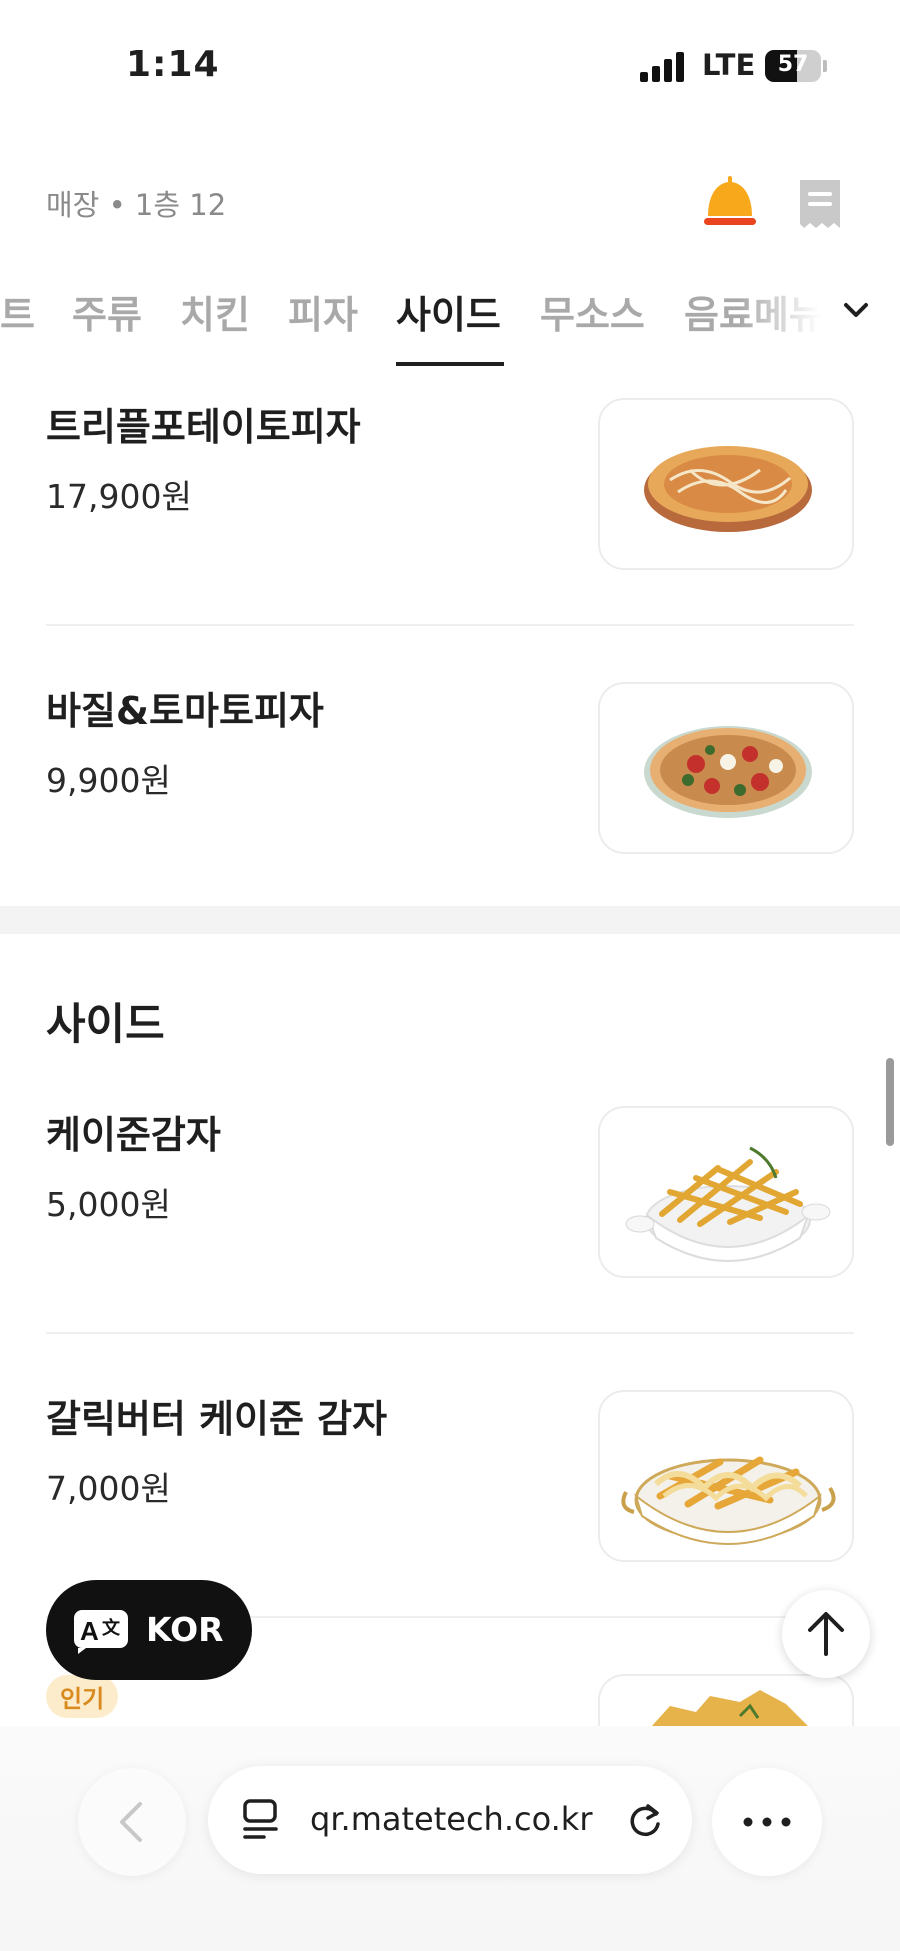  I want to click on active-tab-indicator, so click(450, 364).